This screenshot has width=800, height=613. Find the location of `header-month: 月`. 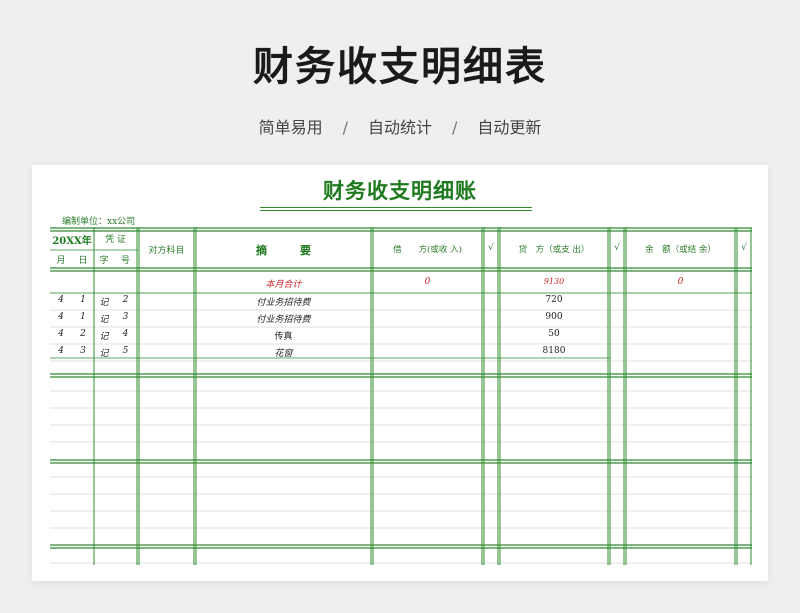

header-month: 月 is located at coordinates (61, 261).